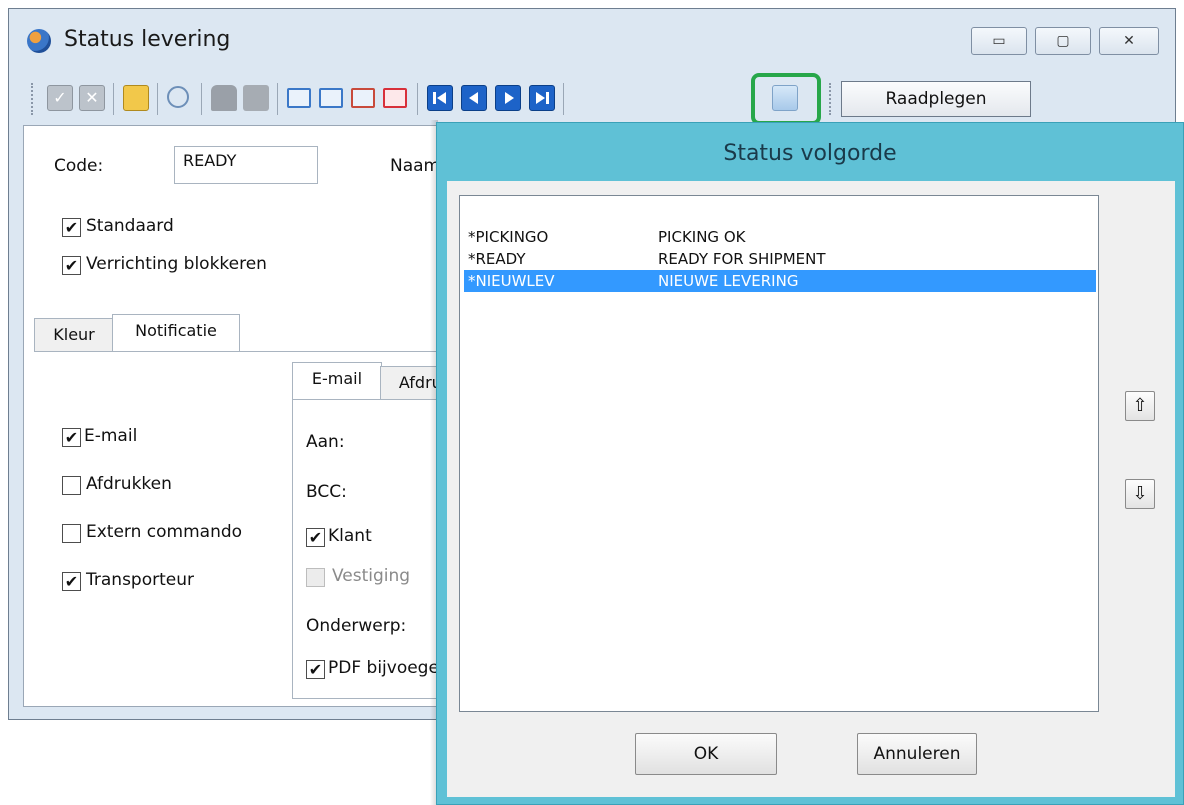  Describe the element at coordinates (71, 533) in the screenshot. I see `extern-checkbox` at that location.